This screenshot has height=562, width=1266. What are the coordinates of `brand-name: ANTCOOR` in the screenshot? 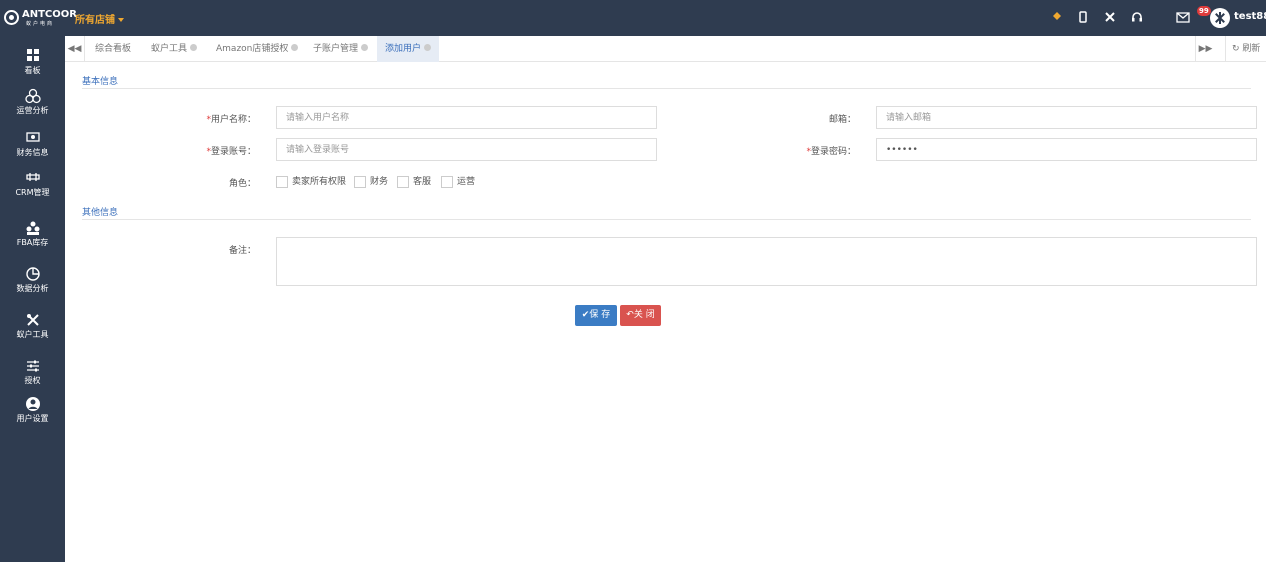 It's located at (49, 14).